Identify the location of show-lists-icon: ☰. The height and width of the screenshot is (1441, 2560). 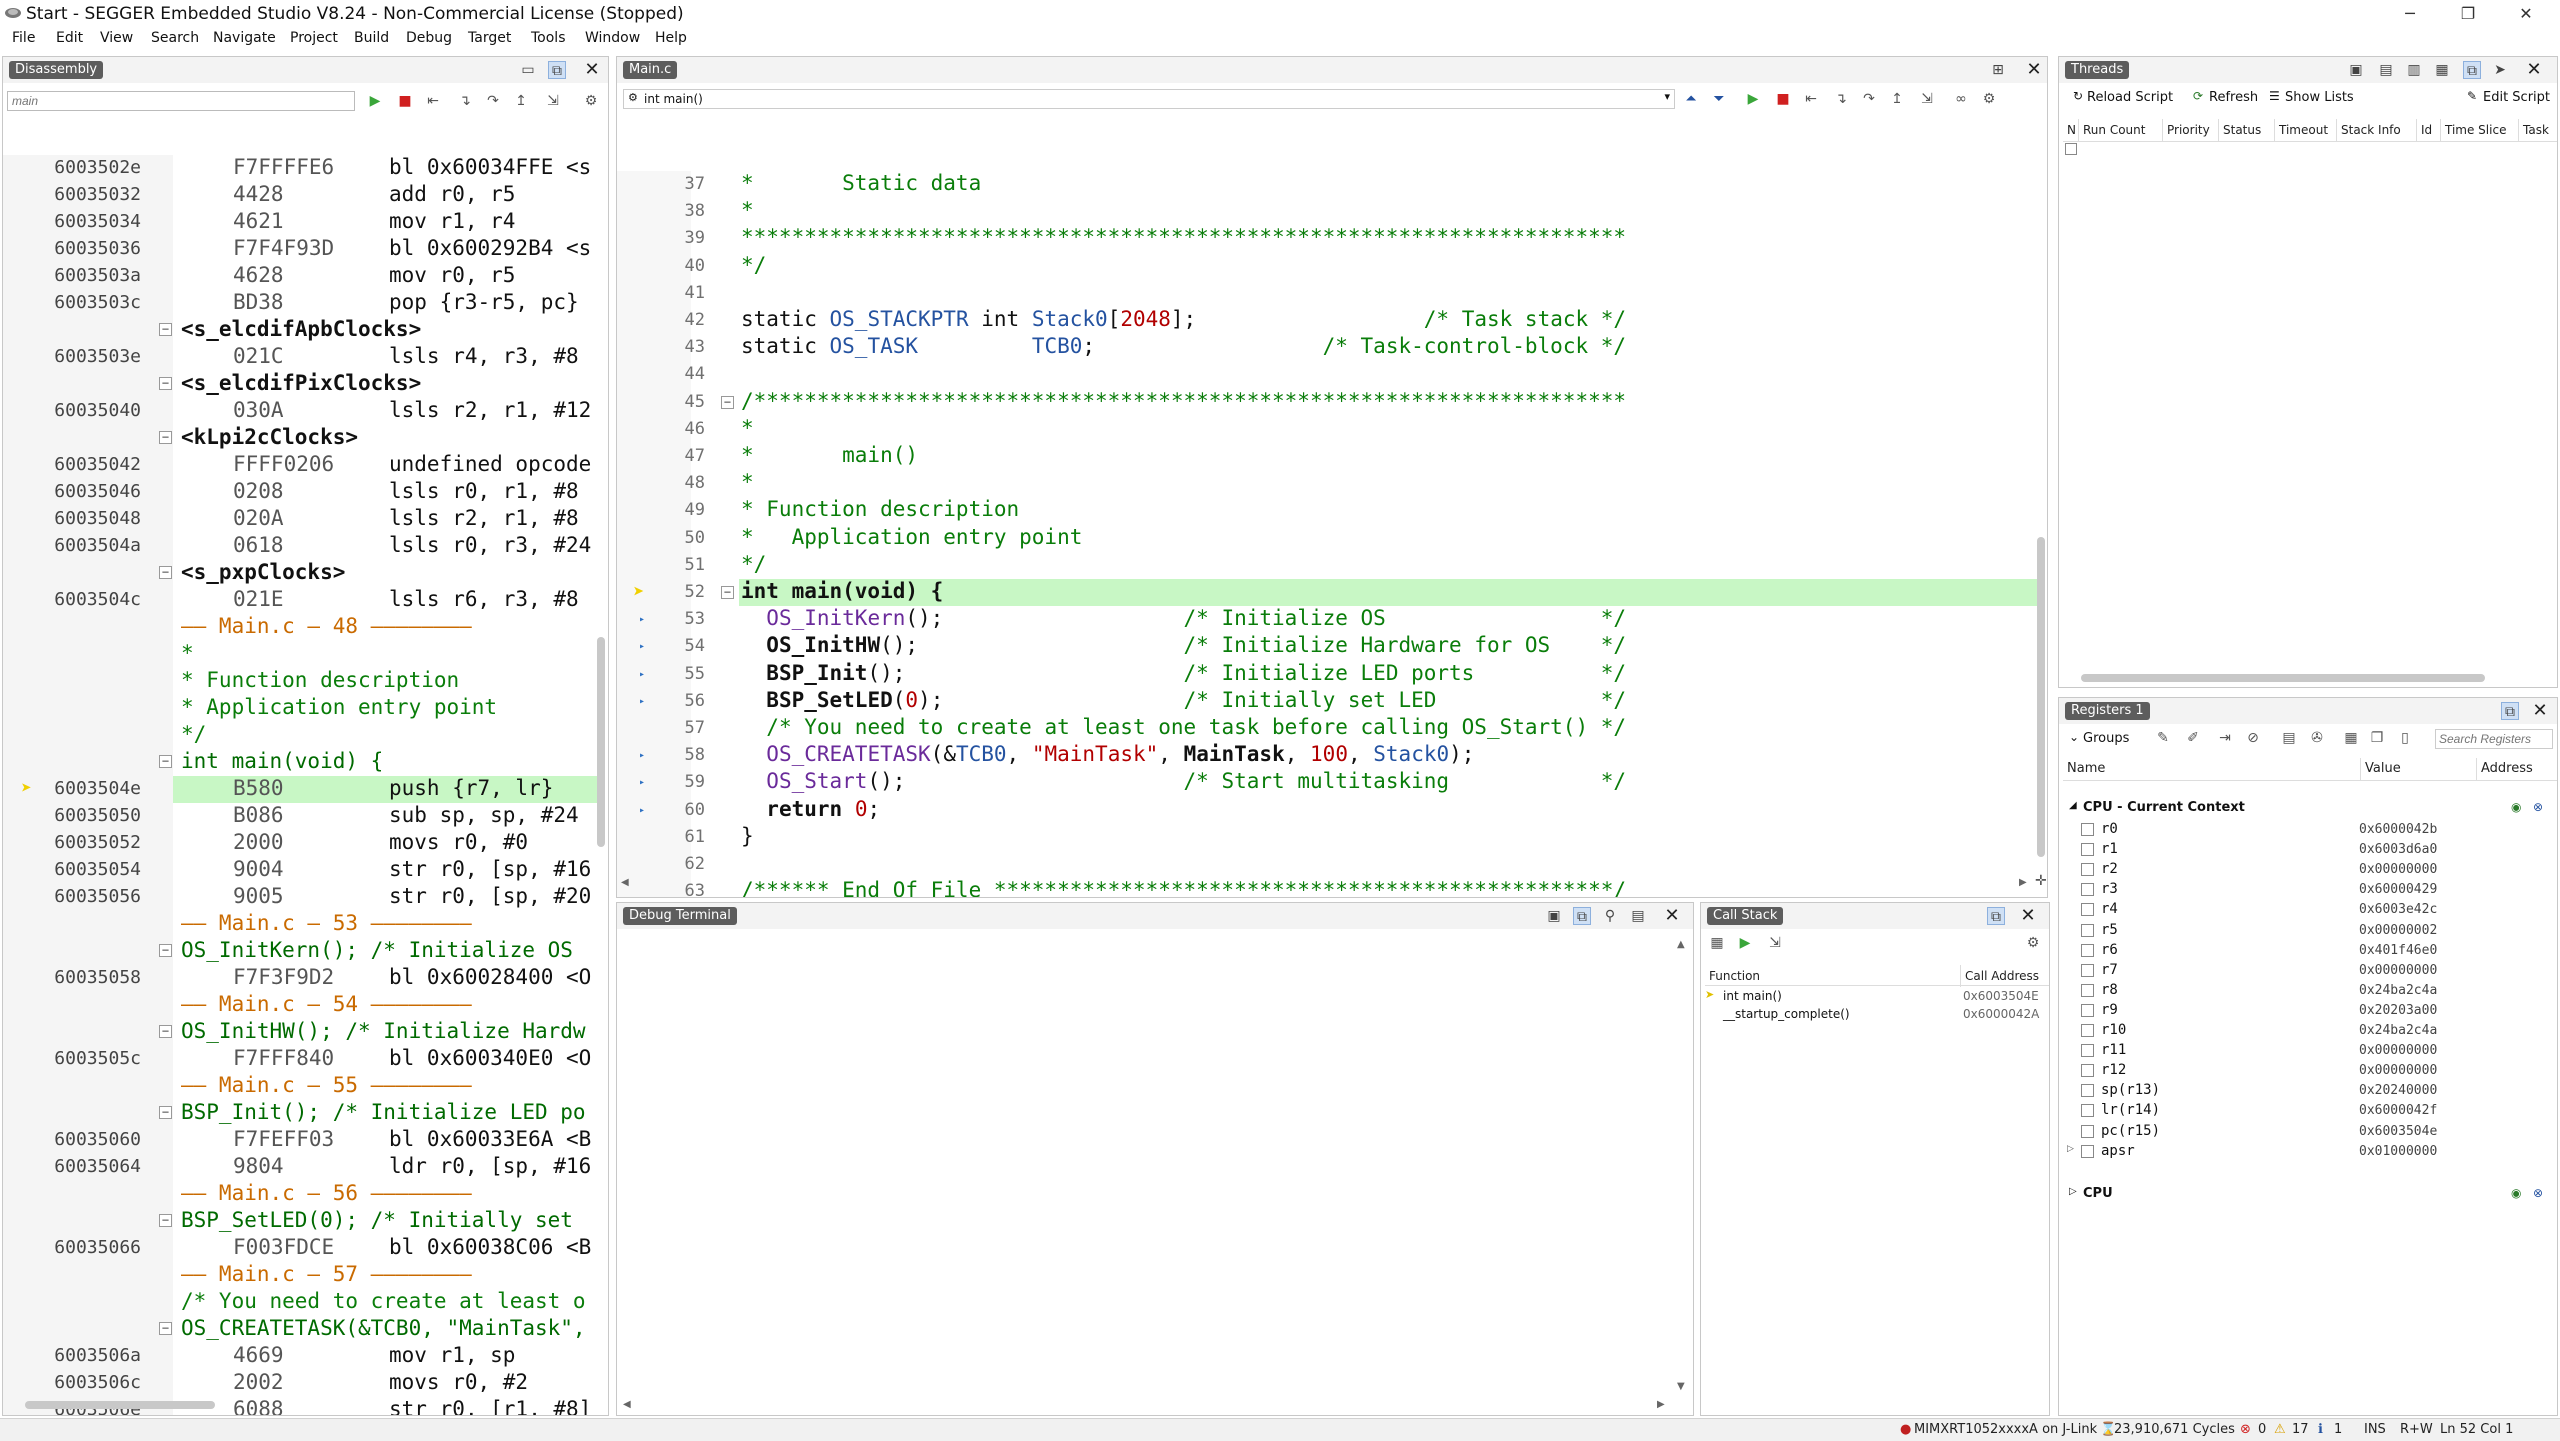
(2274, 96).